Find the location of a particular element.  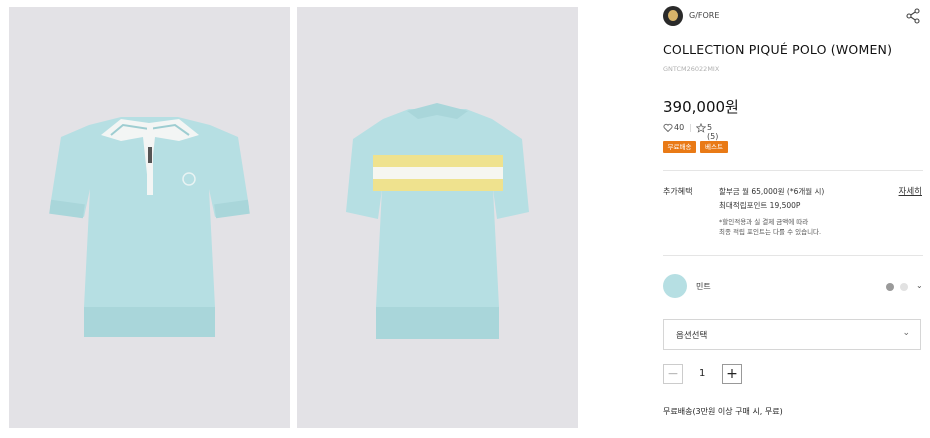

benefits-note-1: *할인적용과 실 결제 금액에 따라 is located at coordinates (764, 222).